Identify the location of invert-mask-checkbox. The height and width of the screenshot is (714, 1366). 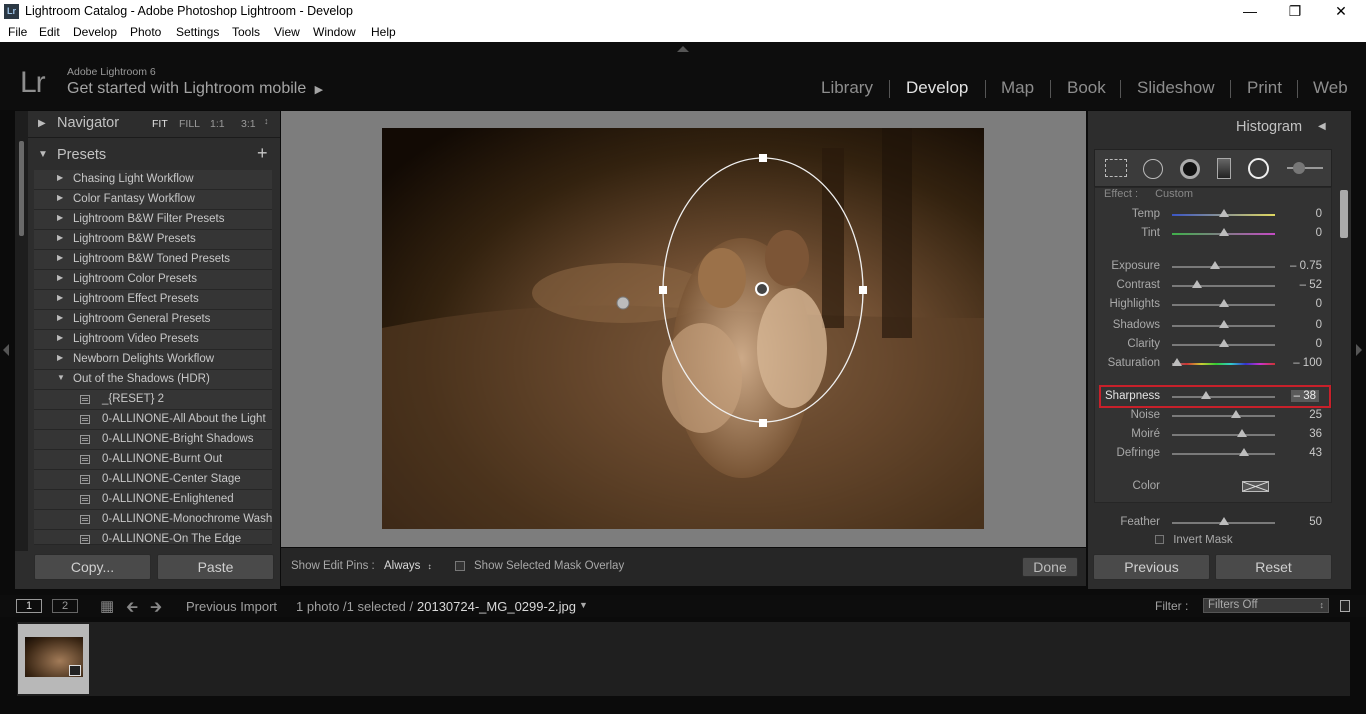
(1159, 539).